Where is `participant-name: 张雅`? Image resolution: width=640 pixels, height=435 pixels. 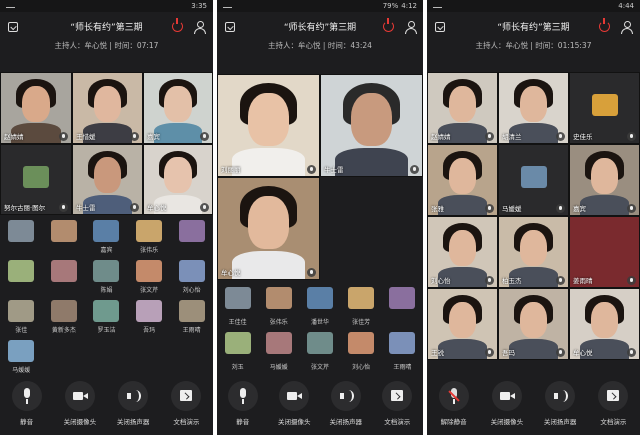
participant-name: 张雅 is located at coordinates (437, 209).